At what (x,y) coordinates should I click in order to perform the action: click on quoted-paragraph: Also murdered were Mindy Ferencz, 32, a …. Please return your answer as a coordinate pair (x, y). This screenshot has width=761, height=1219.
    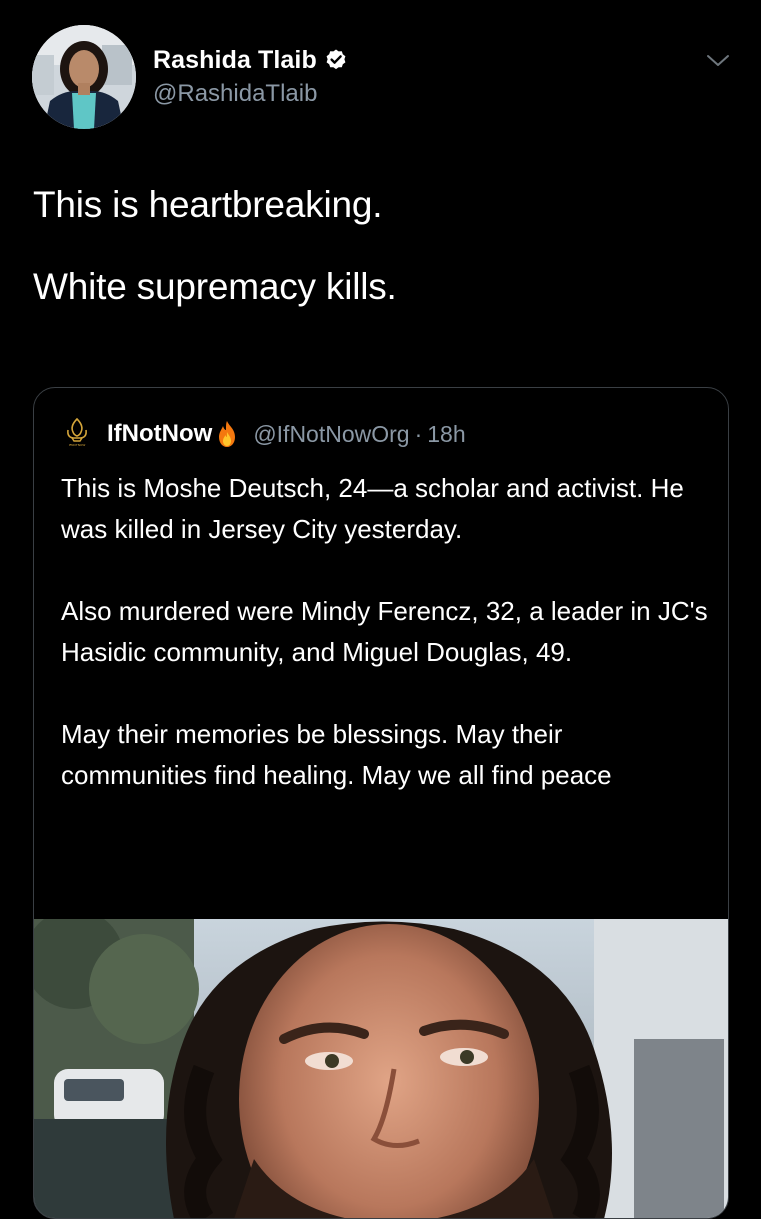
    Looking at the image, I should click on (384, 631).